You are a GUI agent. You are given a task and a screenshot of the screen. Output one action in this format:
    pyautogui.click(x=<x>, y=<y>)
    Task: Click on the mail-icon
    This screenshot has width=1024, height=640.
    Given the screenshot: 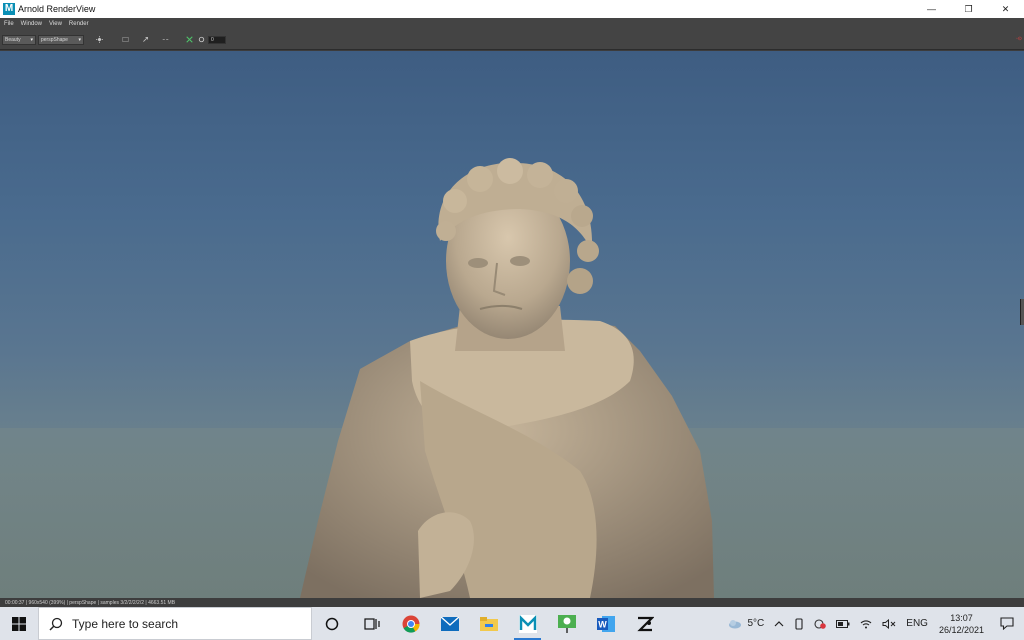 What is the action you would take?
    pyautogui.click(x=449, y=623)
    